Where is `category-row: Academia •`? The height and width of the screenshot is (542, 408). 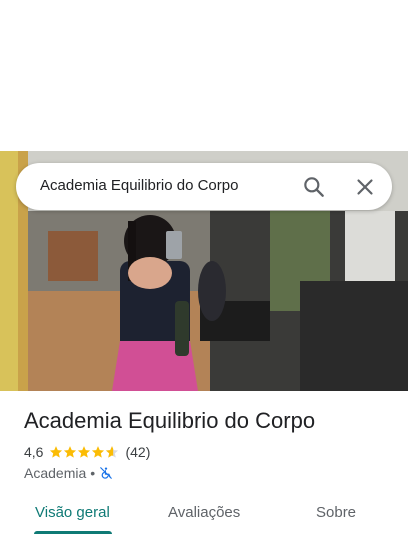 category-row: Academia • is located at coordinates (68, 473).